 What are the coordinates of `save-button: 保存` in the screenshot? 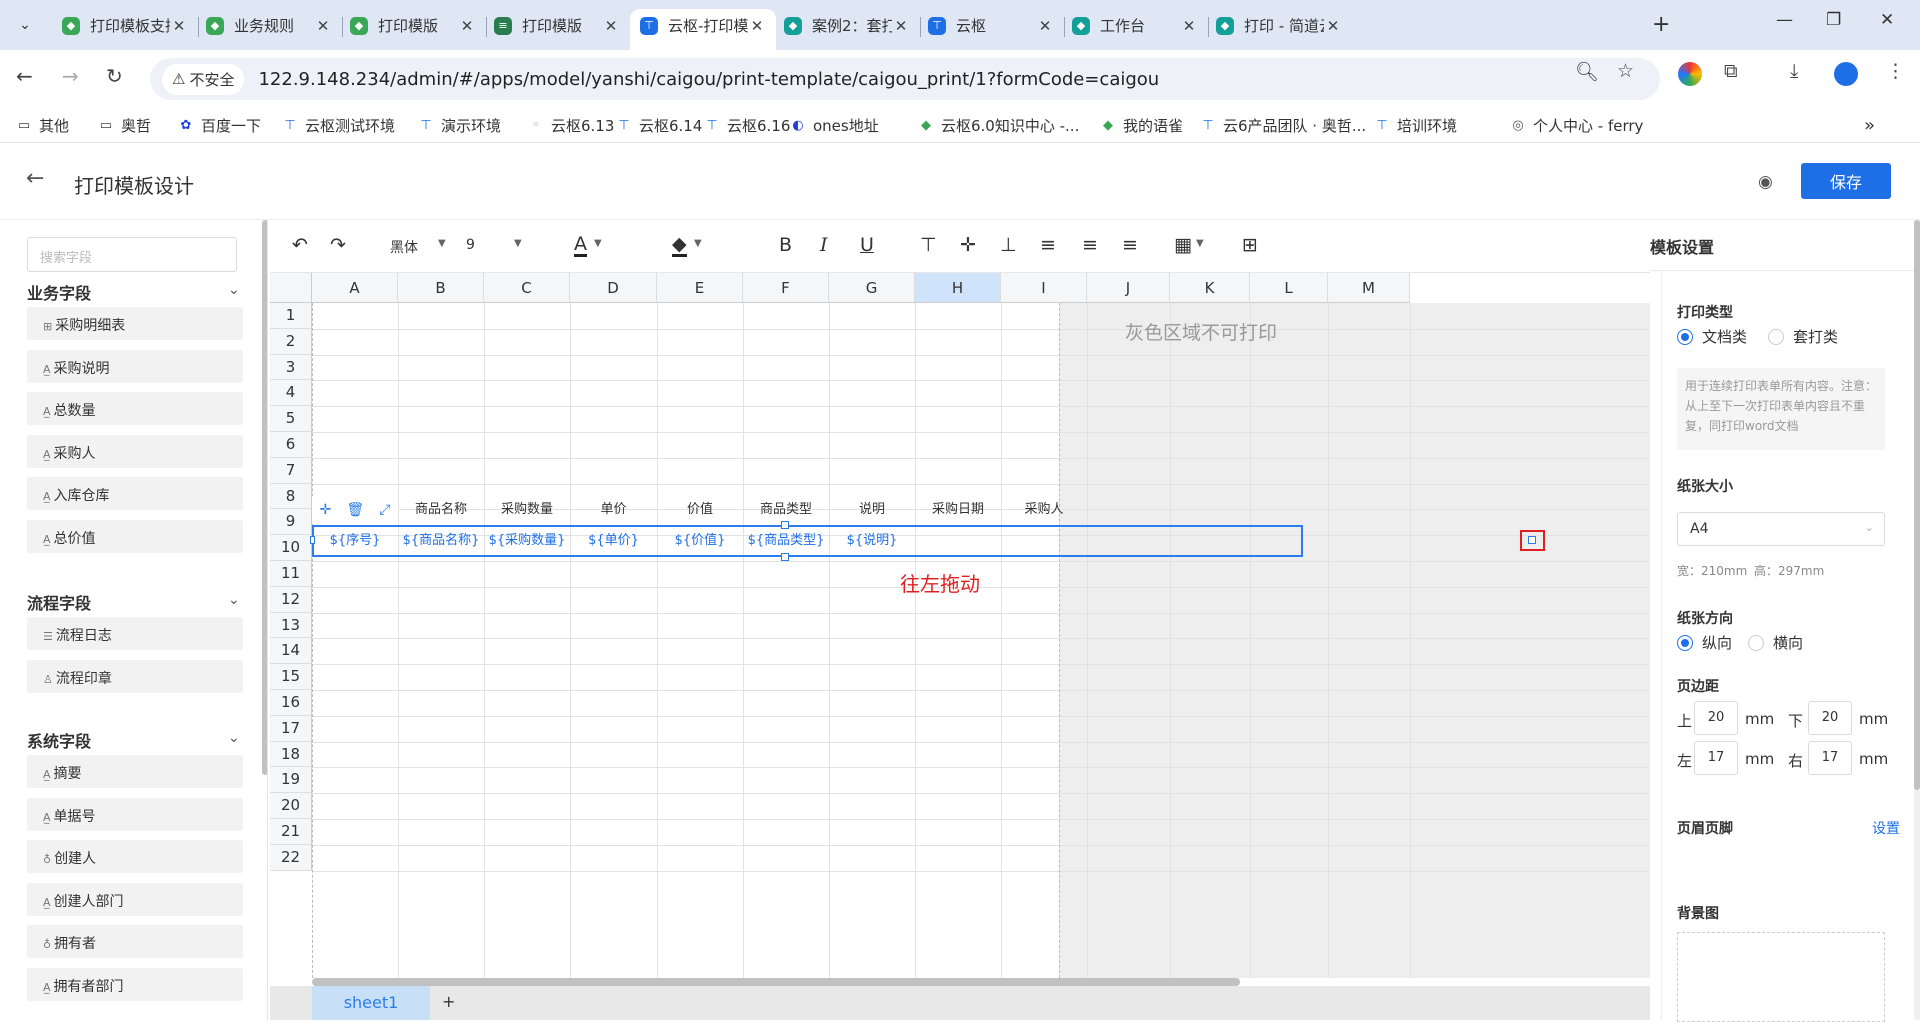 It's located at (1846, 181).